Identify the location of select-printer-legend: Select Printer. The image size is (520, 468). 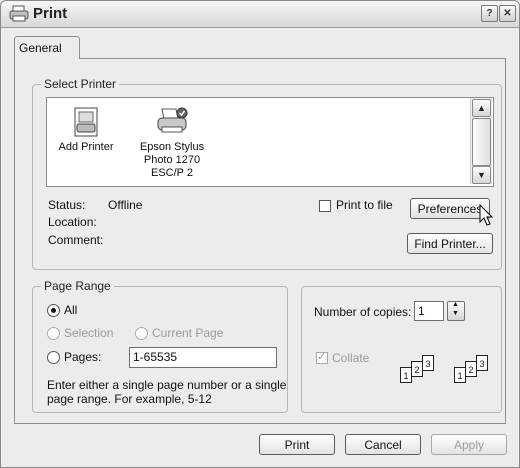
(80, 84).